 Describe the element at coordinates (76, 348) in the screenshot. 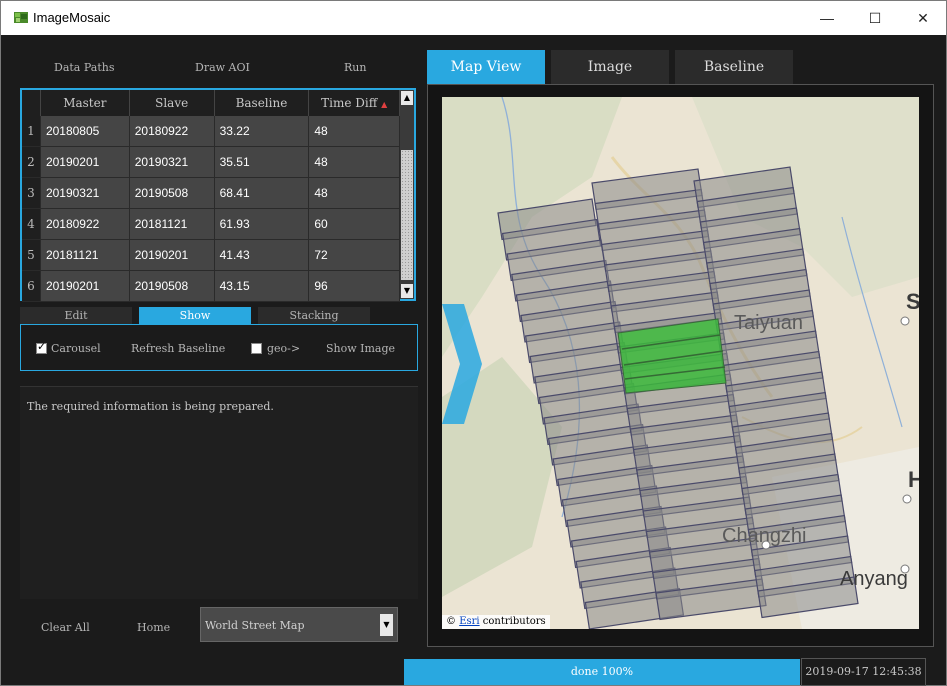

I see `carousel-label: Carousel` at that location.